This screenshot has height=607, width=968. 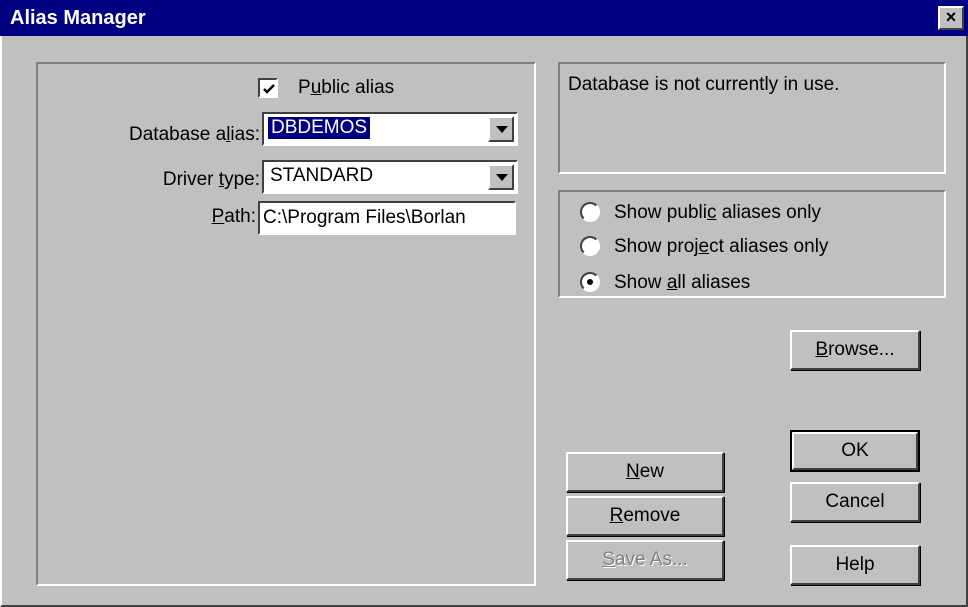 What do you see at coordinates (682, 283) in the screenshot?
I see `radio-all-aliases-label: Show all aliases` at bounding box center [682, 283].